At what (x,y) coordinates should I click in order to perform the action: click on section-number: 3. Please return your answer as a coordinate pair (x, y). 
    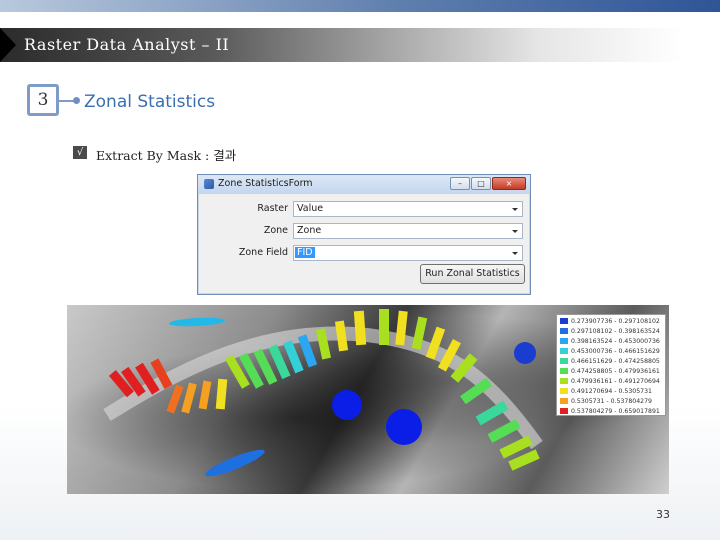
    Looking at the image, I should click on (43, 100).